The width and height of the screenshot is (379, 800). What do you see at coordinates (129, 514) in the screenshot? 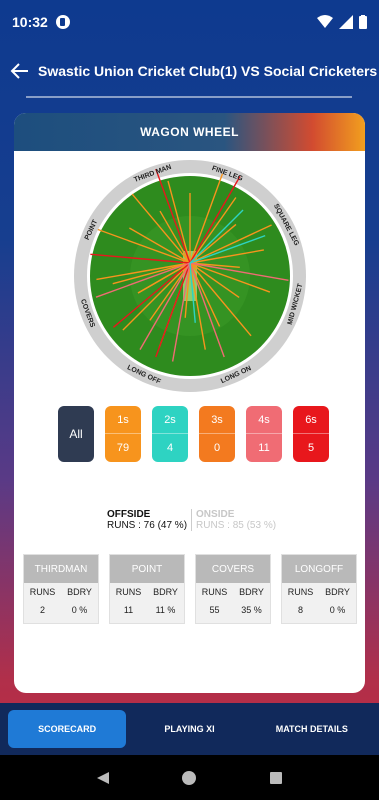
I see `offside-title: OFFSIDE` at bounding box center [129, 514].